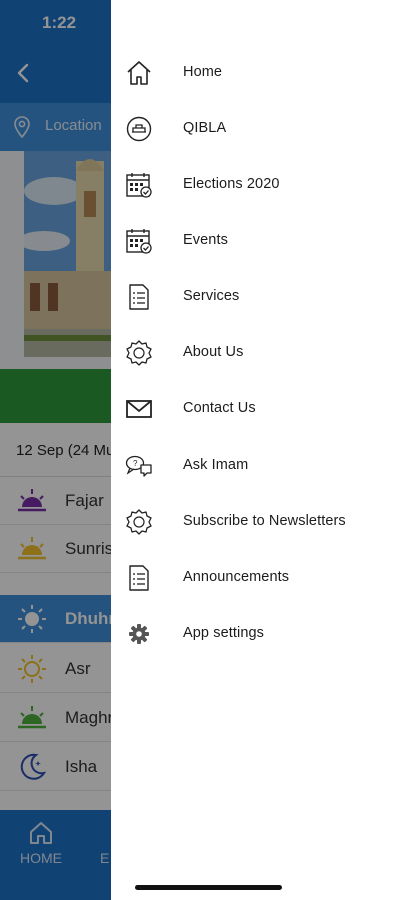 The height and width of the screenshot is (900, 415). I want to click on chat-bubbles-icon: ?, so click(138, 466).